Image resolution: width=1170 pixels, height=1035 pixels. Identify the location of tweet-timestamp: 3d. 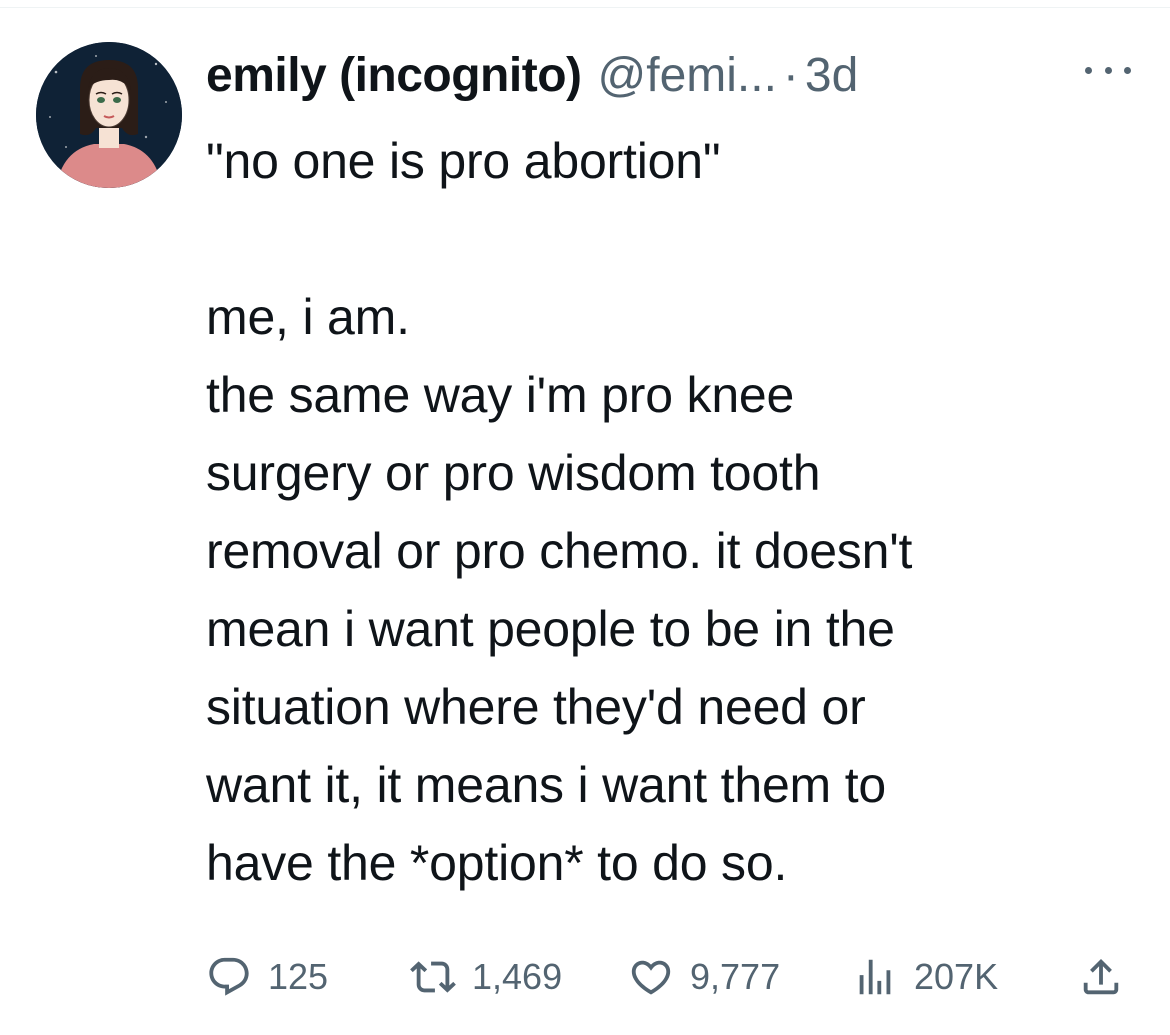
(831, 75).